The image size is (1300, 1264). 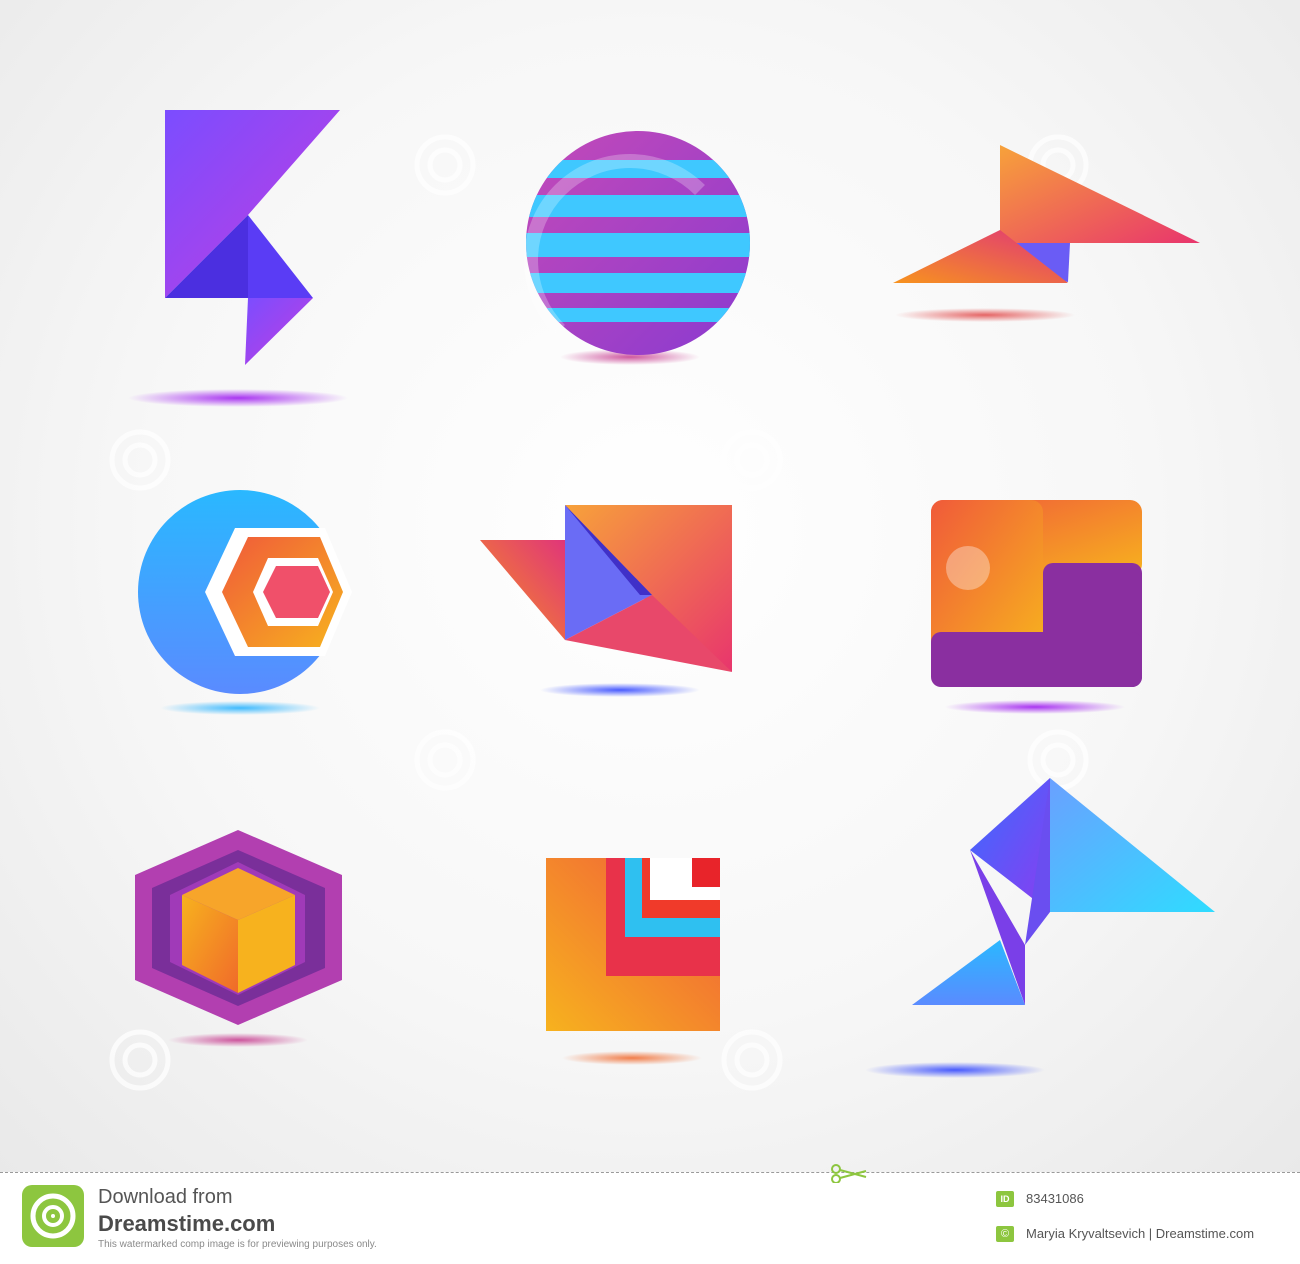 I want to click on image-id: 83431086, so click(x=1055, y=1198).